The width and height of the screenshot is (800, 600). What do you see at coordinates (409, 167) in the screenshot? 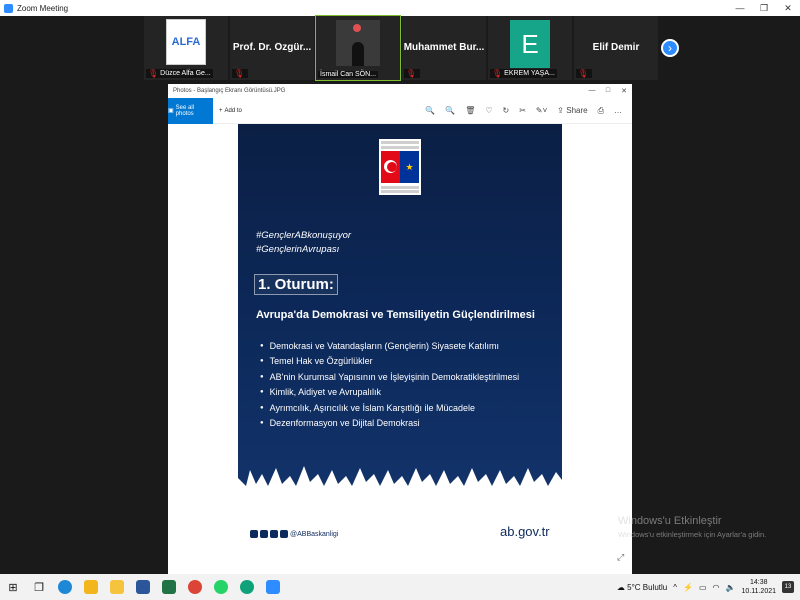
I see `eu-flag-icon: ★` at bounding box center [409, 167].